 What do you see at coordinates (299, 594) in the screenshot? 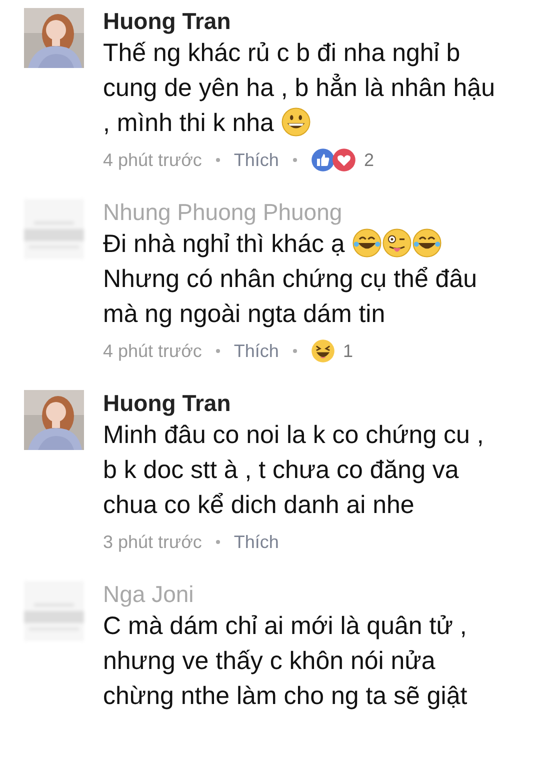
I see `author-name: Nga Joni` at bounding box center [299, 594].